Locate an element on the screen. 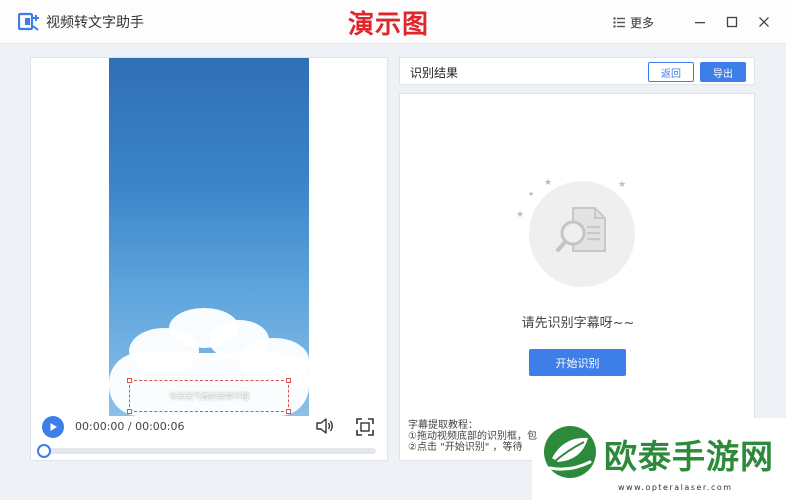 The height and width of the screenshot is (500, 786). empty-state-text: 请先识别字幕呀~~ is located at coordinates (578, 323).